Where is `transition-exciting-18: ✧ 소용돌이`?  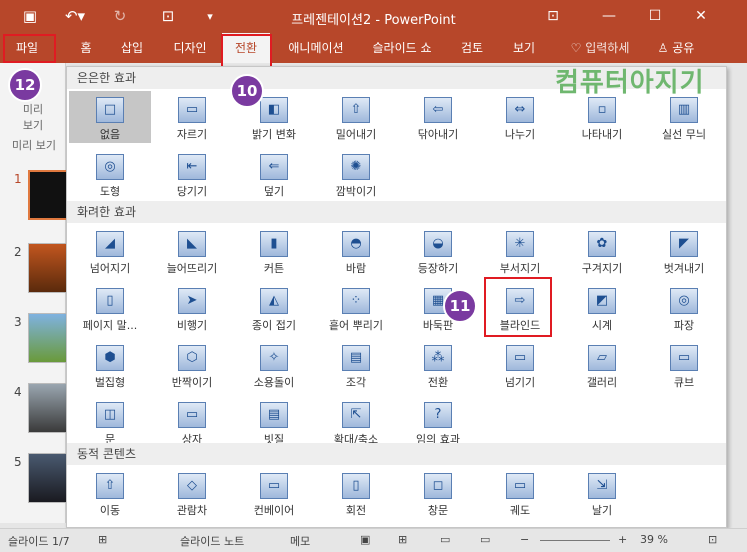 transition-exciting-18: ✧ 소용돌이 is located at coordinates (274, 365).